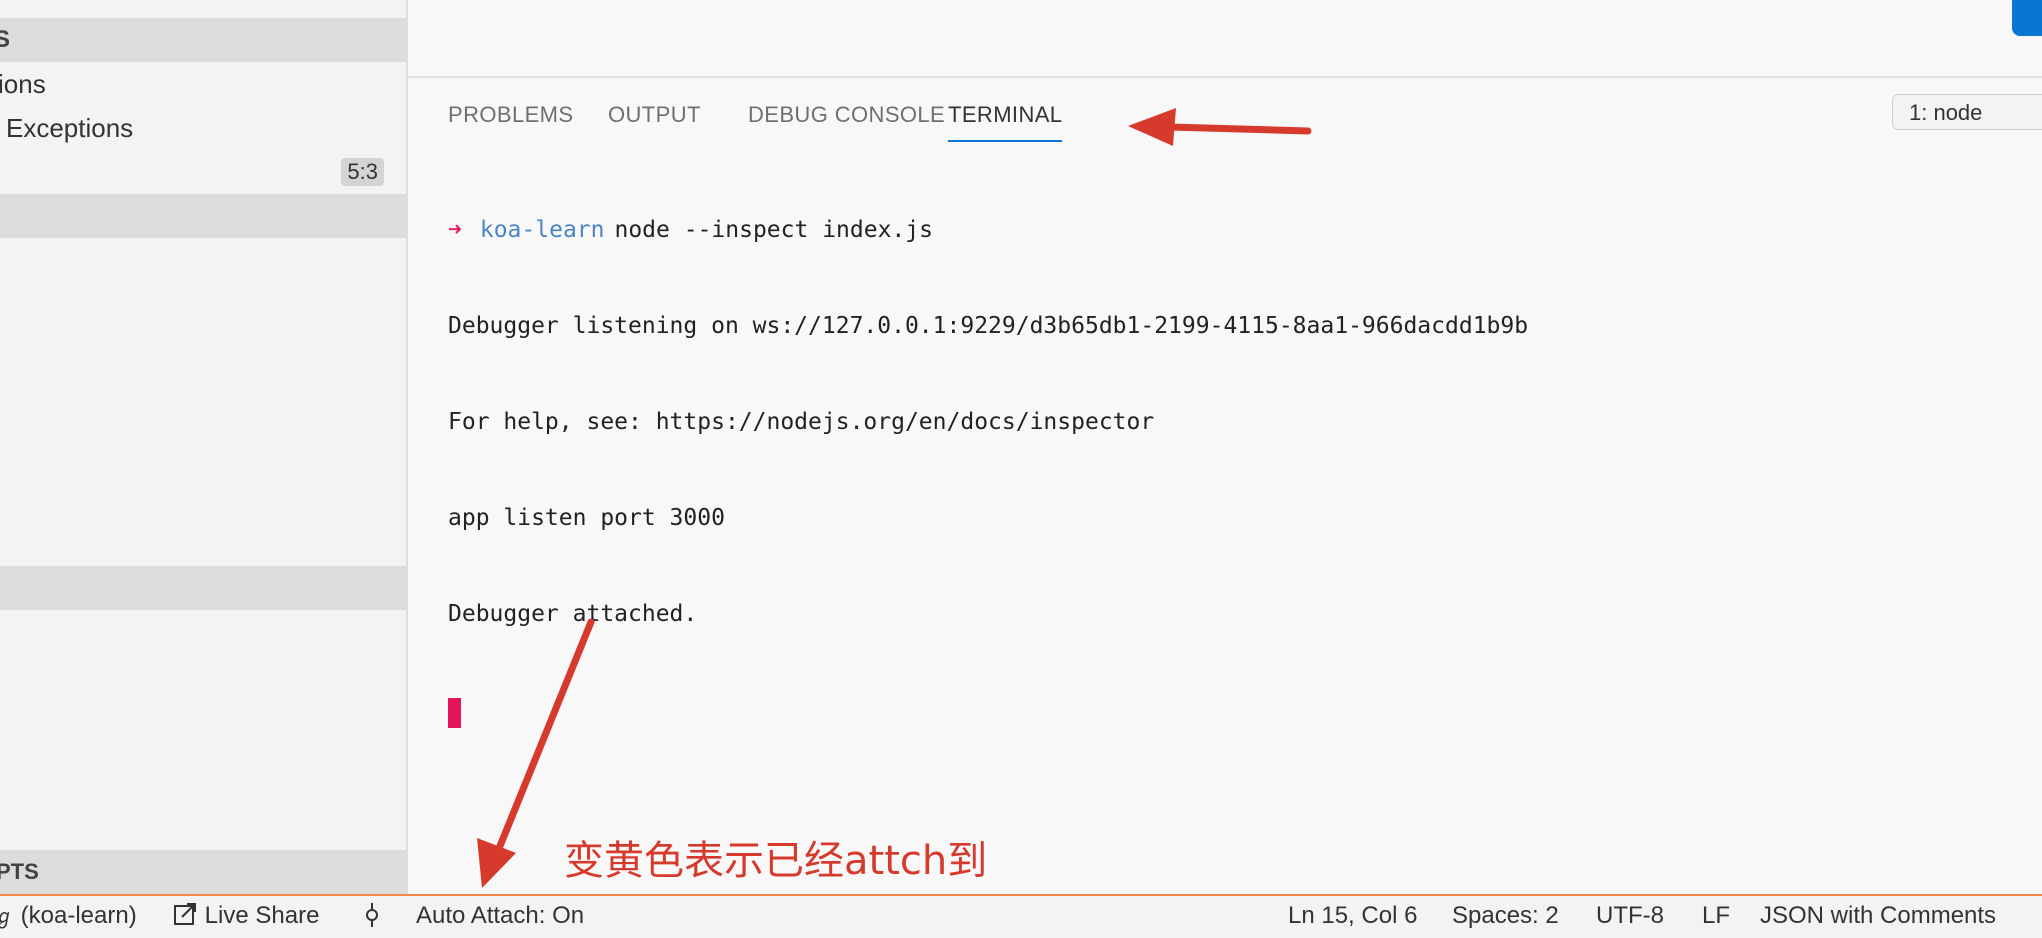 The height and width of the screenshot is (938, 2042). Describe the element at coordinates (1005, 119) in the screenshot. I see `tab-terminal: TERMINAL` at that location.